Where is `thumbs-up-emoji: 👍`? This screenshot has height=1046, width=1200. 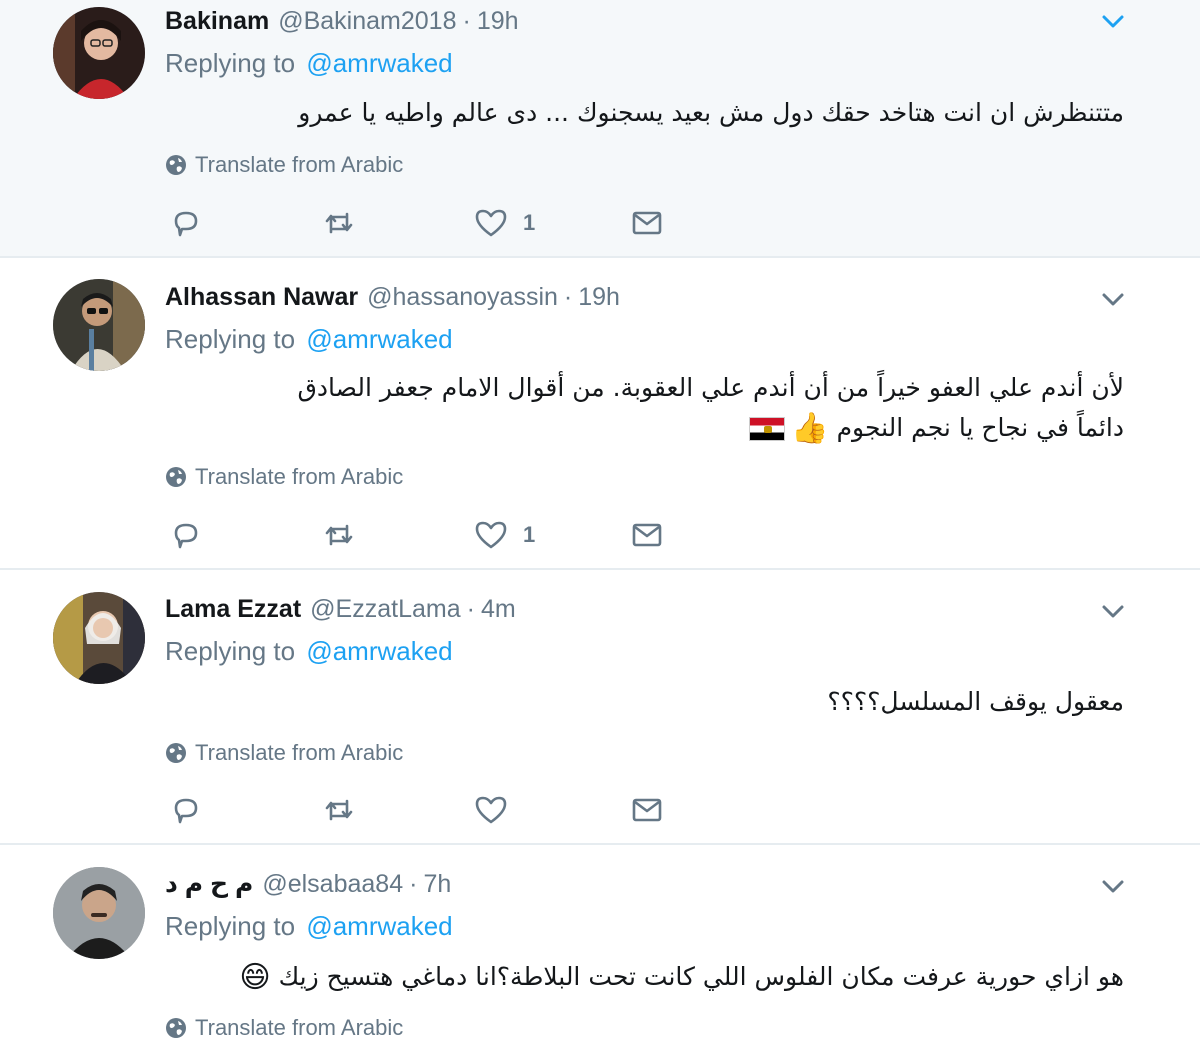
thumbs-up-emoji: 👍 is located at coordinates (810, 428).